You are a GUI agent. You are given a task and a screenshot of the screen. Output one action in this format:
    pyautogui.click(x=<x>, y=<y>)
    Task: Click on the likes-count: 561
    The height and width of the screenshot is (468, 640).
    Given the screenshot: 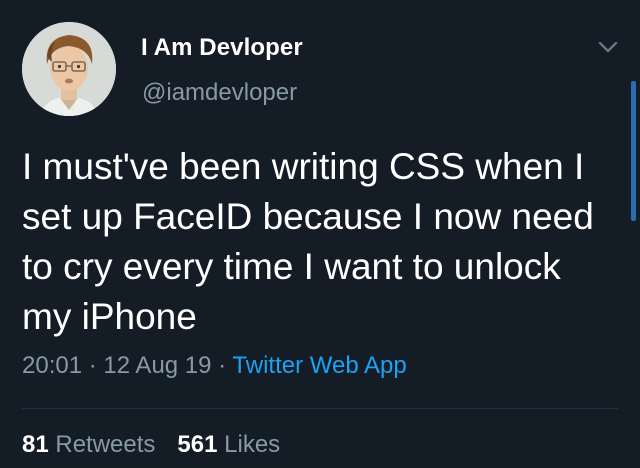 What is the action you would take?
    pyautogui.click(x=197, y=444)
    